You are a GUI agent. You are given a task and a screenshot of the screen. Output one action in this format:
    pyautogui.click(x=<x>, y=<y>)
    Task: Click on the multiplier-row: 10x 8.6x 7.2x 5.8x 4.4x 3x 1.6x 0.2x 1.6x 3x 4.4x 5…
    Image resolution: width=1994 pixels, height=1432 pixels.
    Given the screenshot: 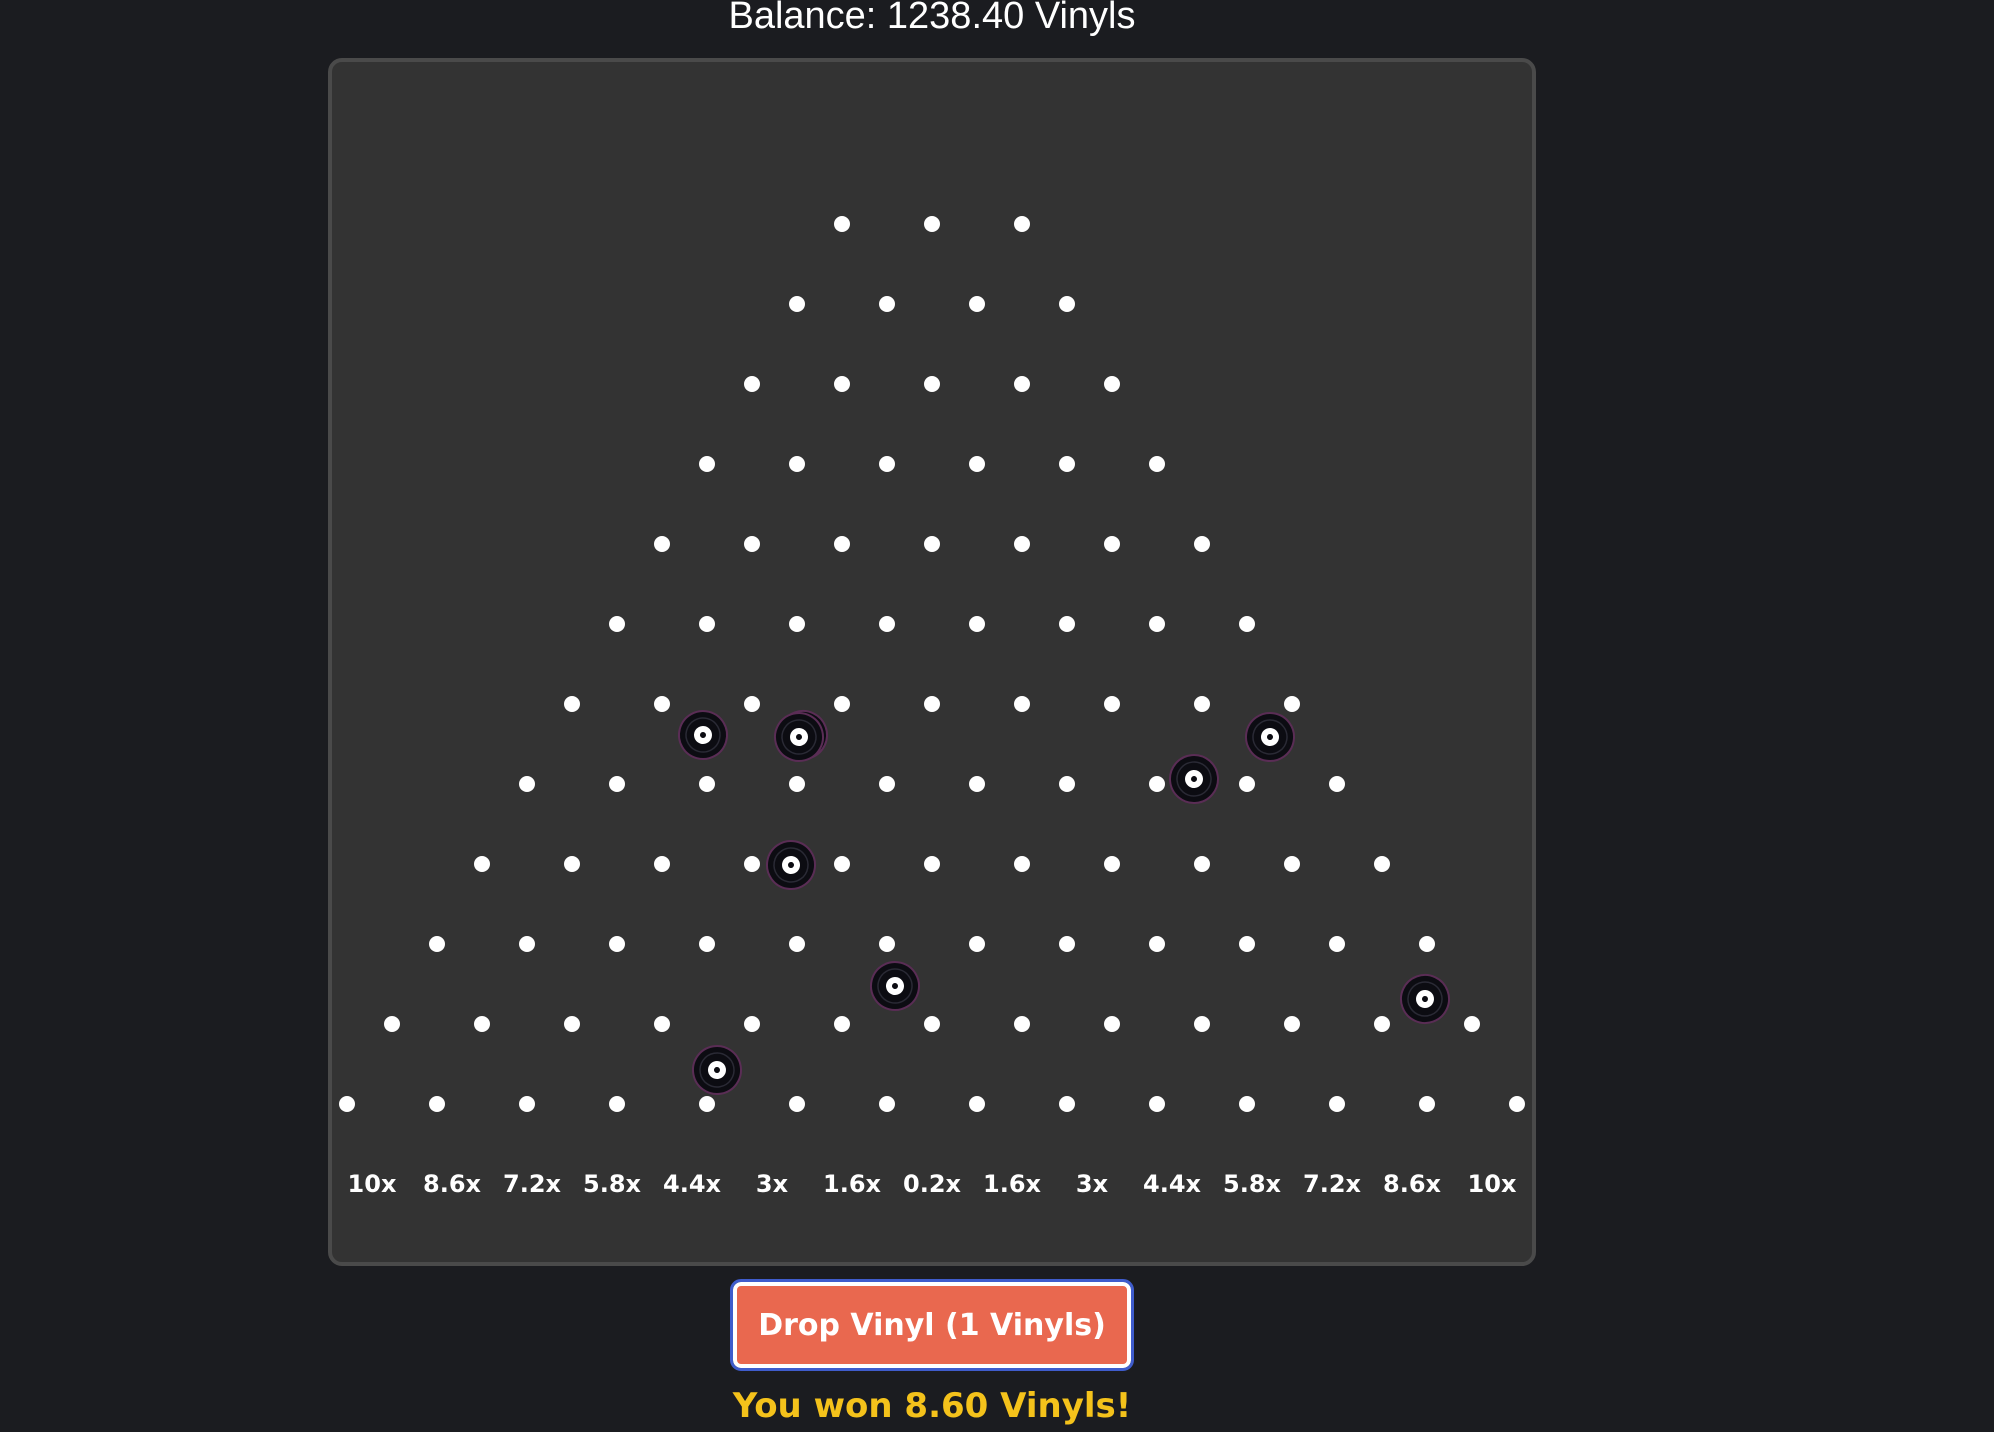 What is the action you would take?
    pyautogui.click(x=932, y=1184)
    